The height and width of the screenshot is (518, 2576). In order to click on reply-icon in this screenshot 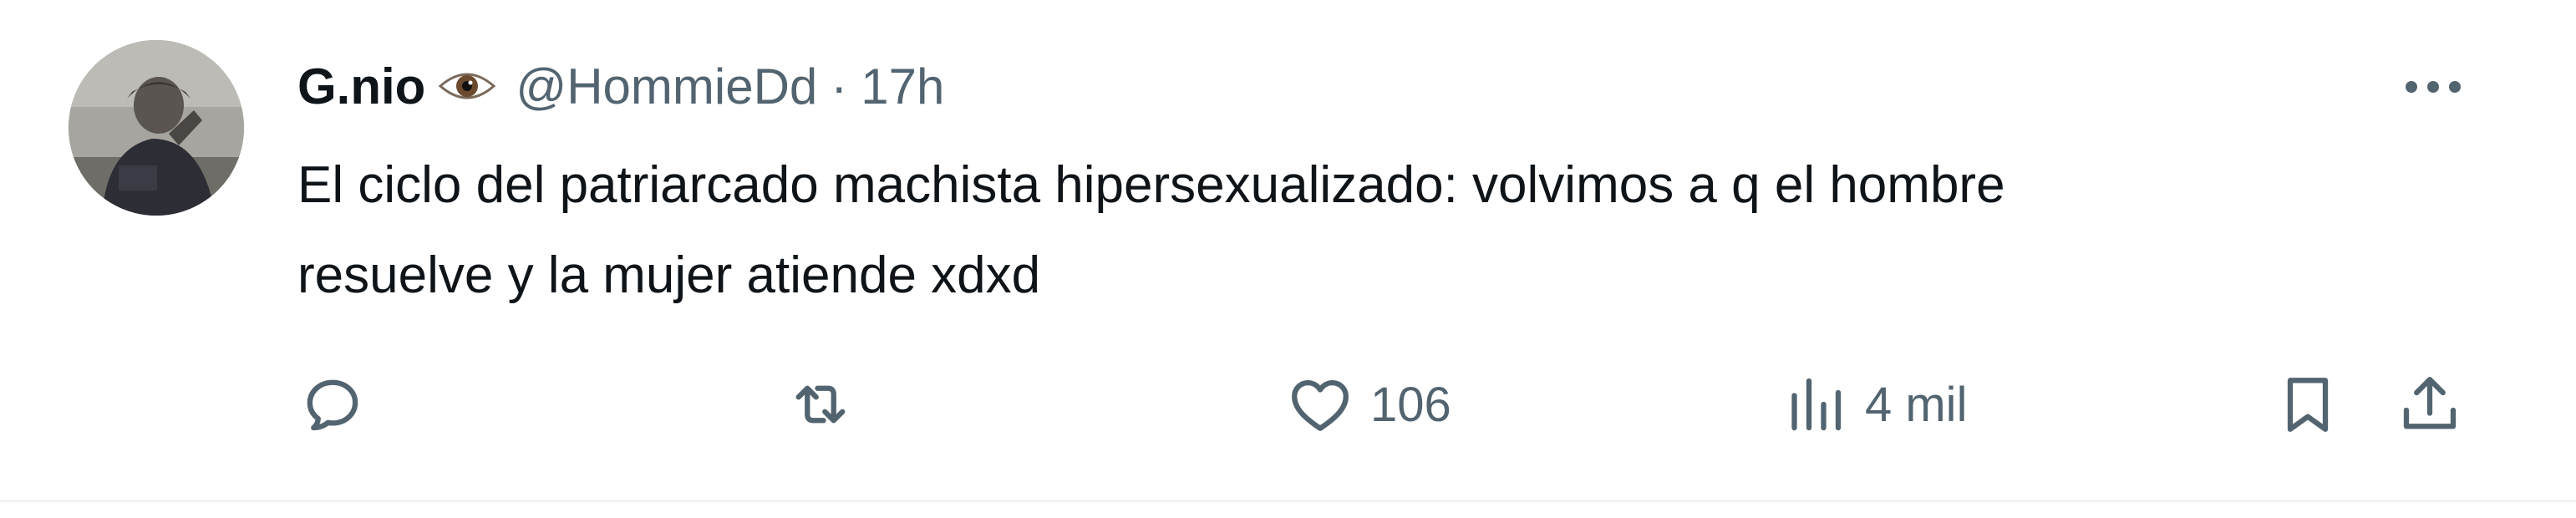, I will do `click(332, 405)`.